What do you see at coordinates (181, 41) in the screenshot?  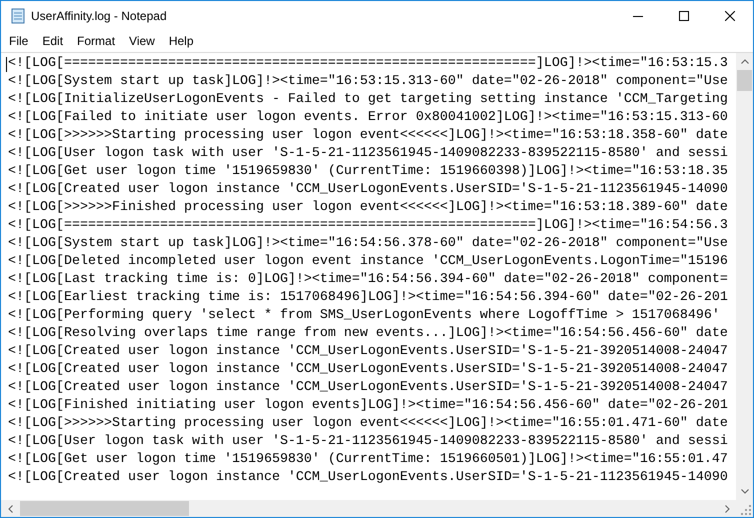 I see `menu-item: Help` at bounding box center [181, 41].